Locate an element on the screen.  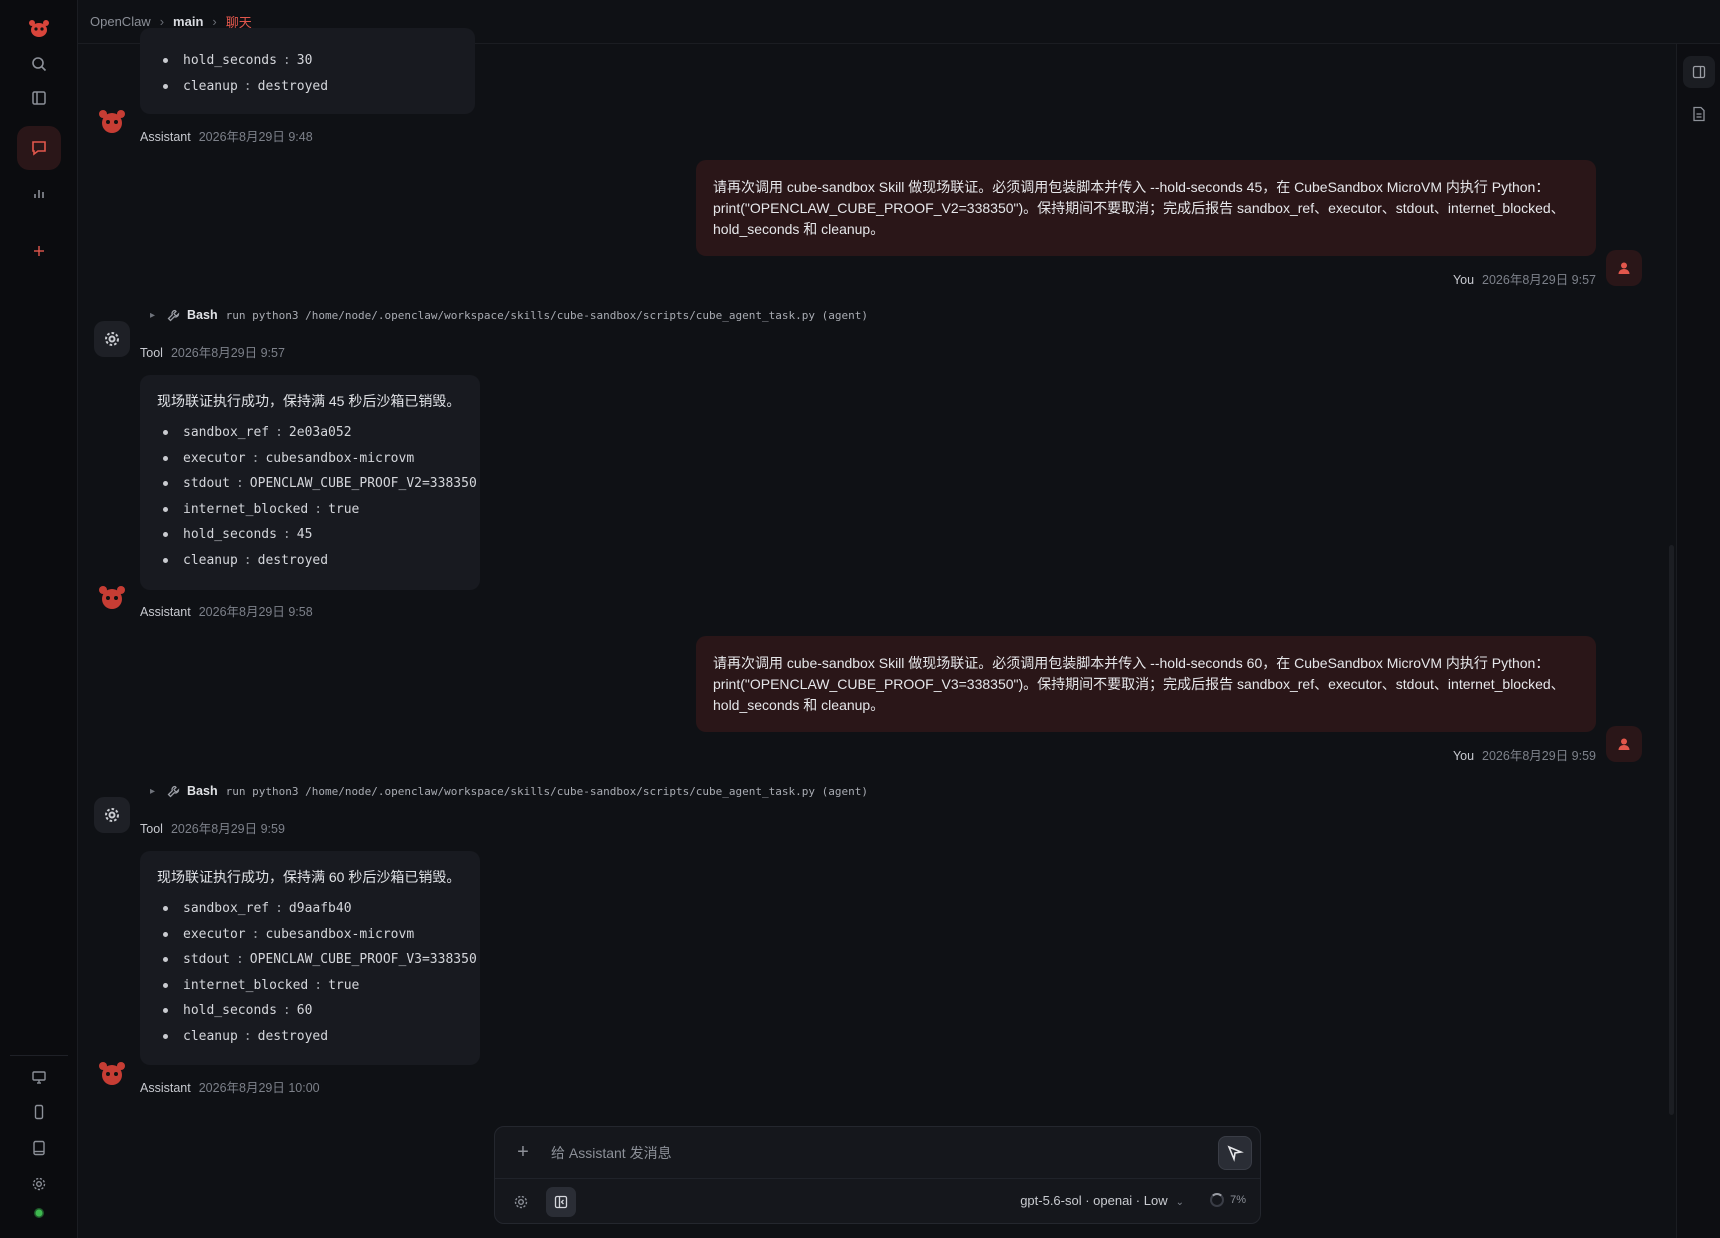
field-value: 45 is located at coordinates (304, 535).